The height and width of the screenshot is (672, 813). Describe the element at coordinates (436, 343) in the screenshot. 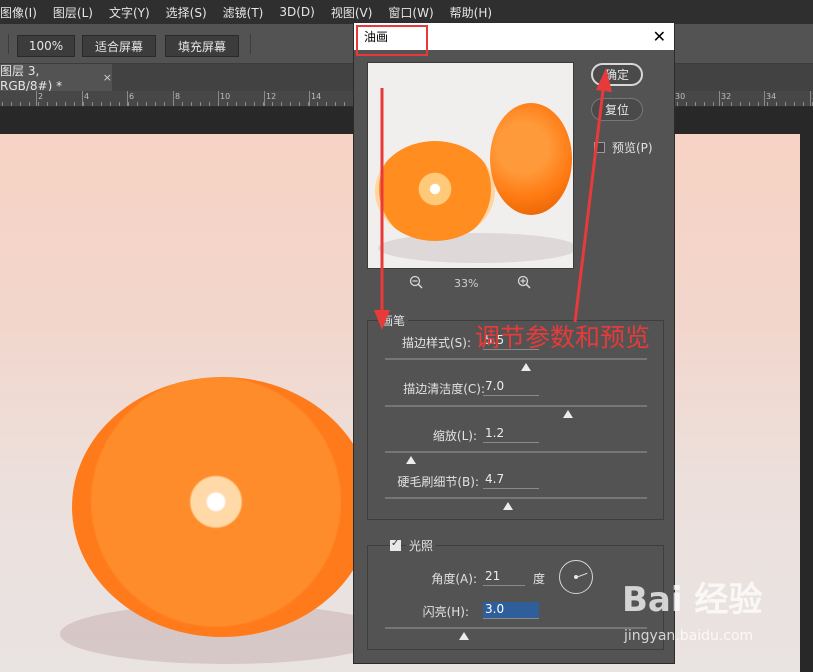

I see `stylization-label: 描边样式(S):` at that location.